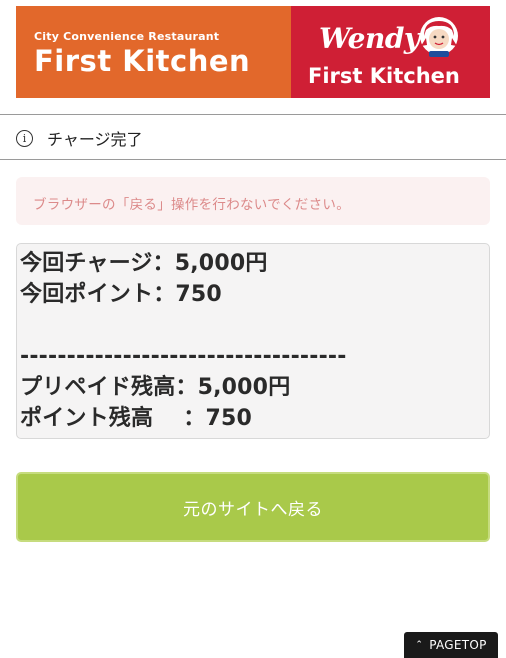 The height and width of the screenshot is (658, 506). Describe the element at coordinates (439, 37) in the screenshot. I see `wendy-mascot-icon` at that location.